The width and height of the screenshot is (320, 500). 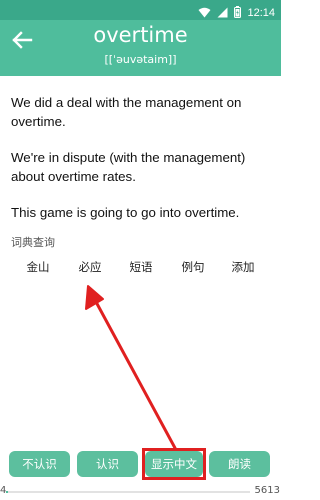 I want to click on action-button-row: 不认识 认识 显示中文 朗读, so click(x=140, y=464).